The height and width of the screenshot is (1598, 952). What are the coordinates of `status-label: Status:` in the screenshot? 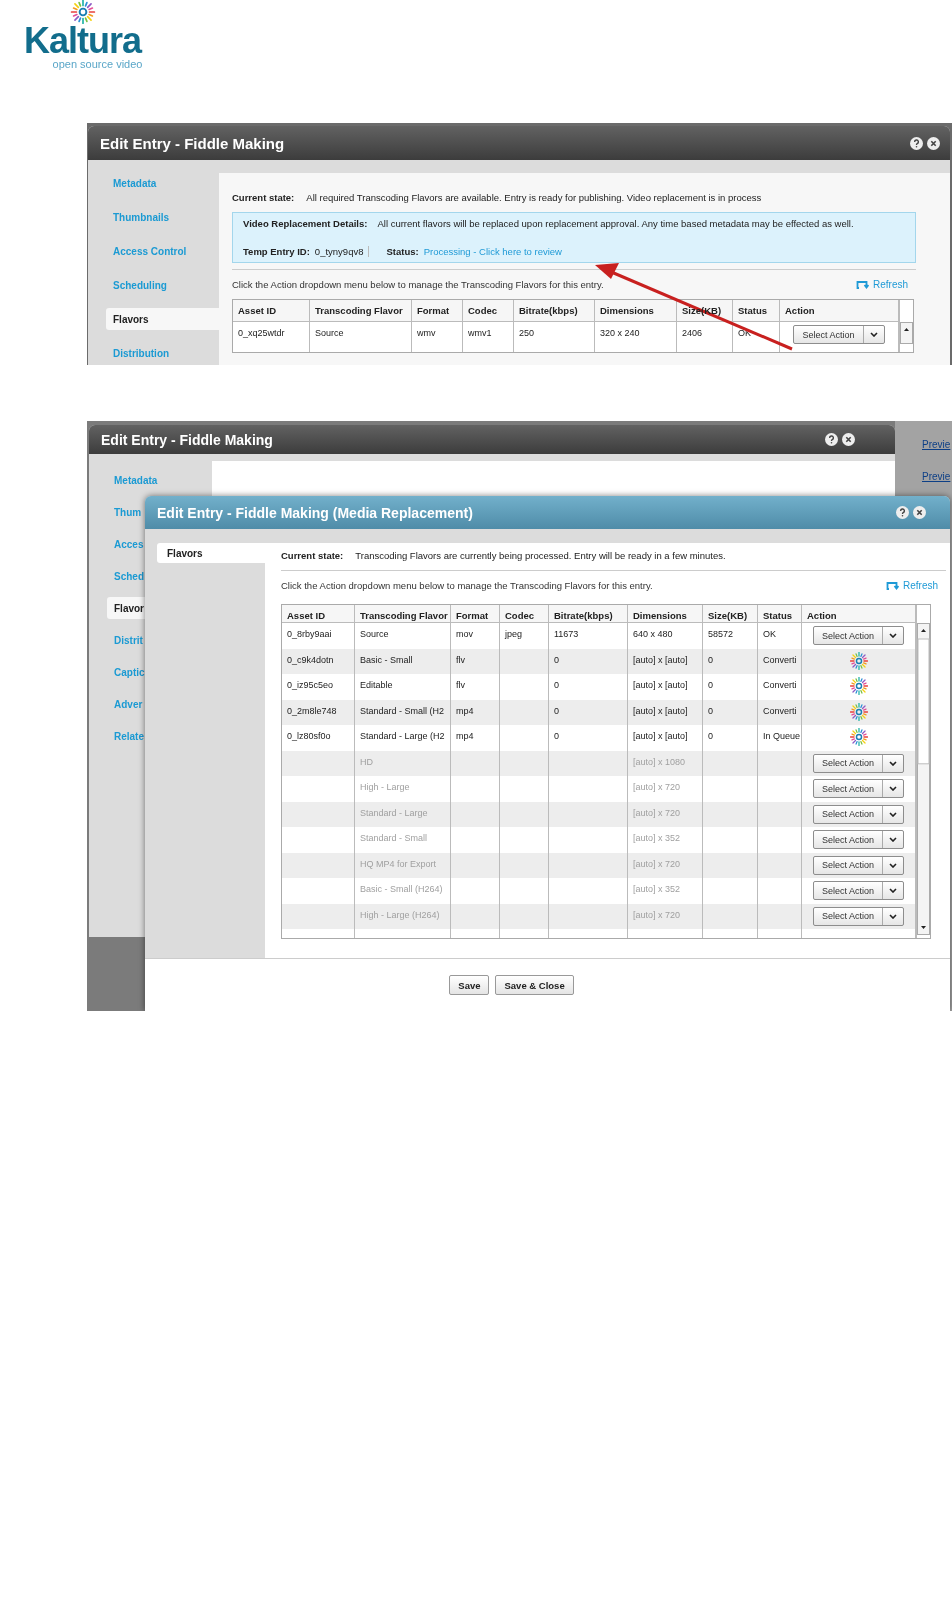 It's located at (402, 251).